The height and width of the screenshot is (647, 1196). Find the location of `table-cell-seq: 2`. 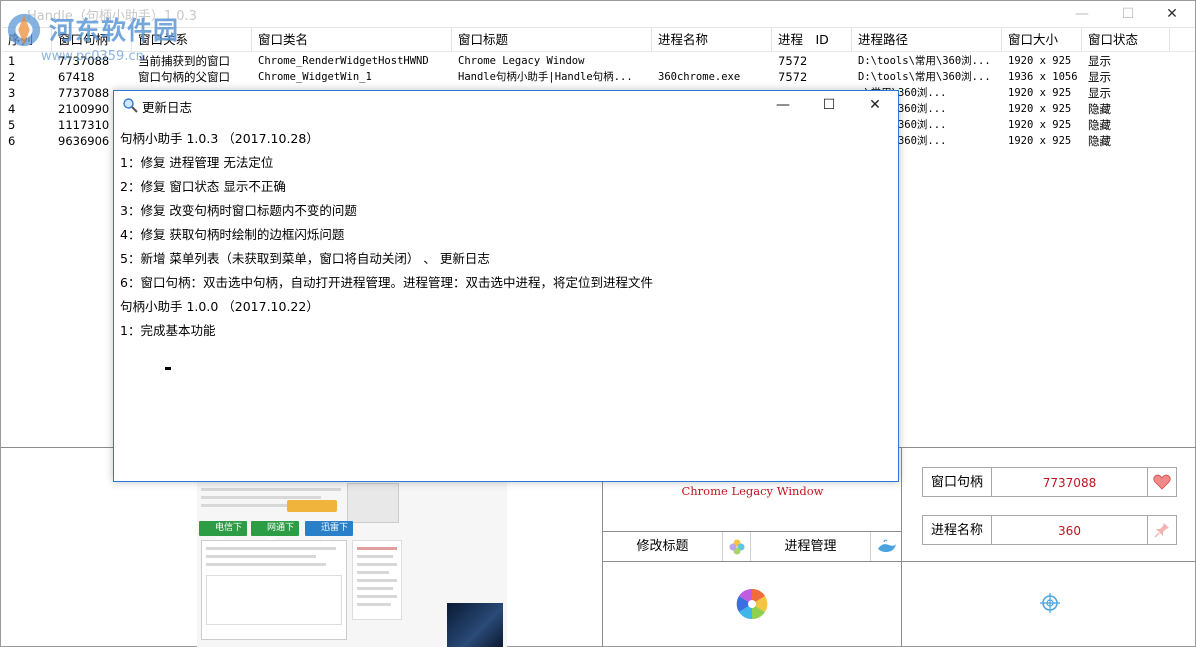

table-cell-seq: 2 is located at coordinates (12, 77).